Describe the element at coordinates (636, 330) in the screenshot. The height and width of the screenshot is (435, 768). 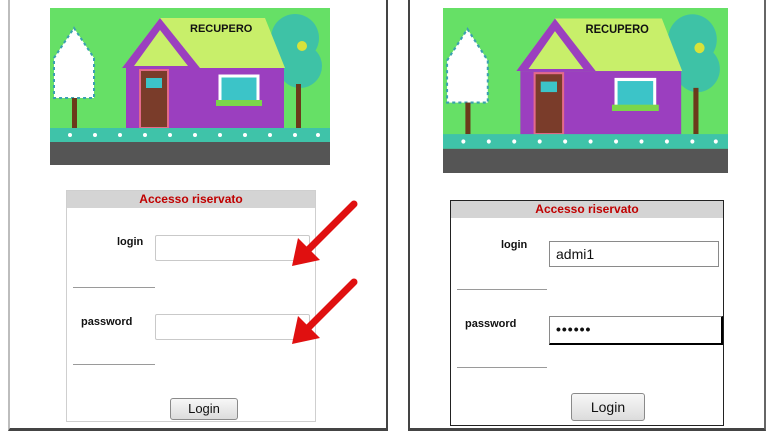
I see `password-input: ••••••` at that location.